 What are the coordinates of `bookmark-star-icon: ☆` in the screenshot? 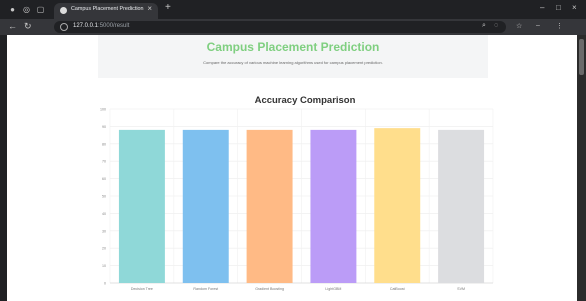 It's located at (519, 26).